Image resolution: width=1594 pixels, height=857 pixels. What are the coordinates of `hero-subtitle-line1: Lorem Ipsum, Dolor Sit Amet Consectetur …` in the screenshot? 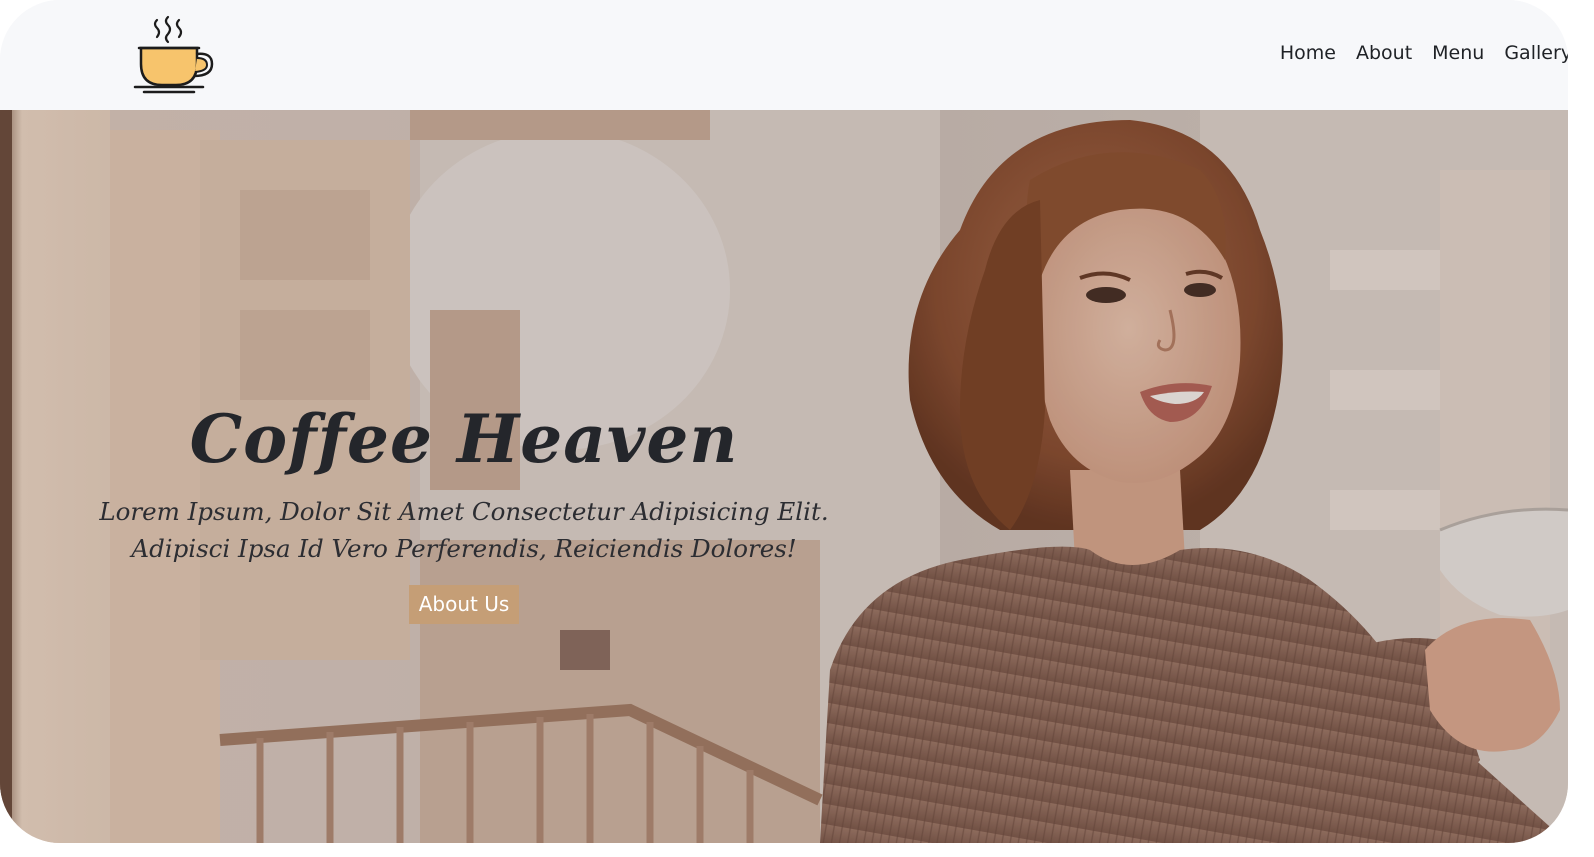 It's located at (464, 511).